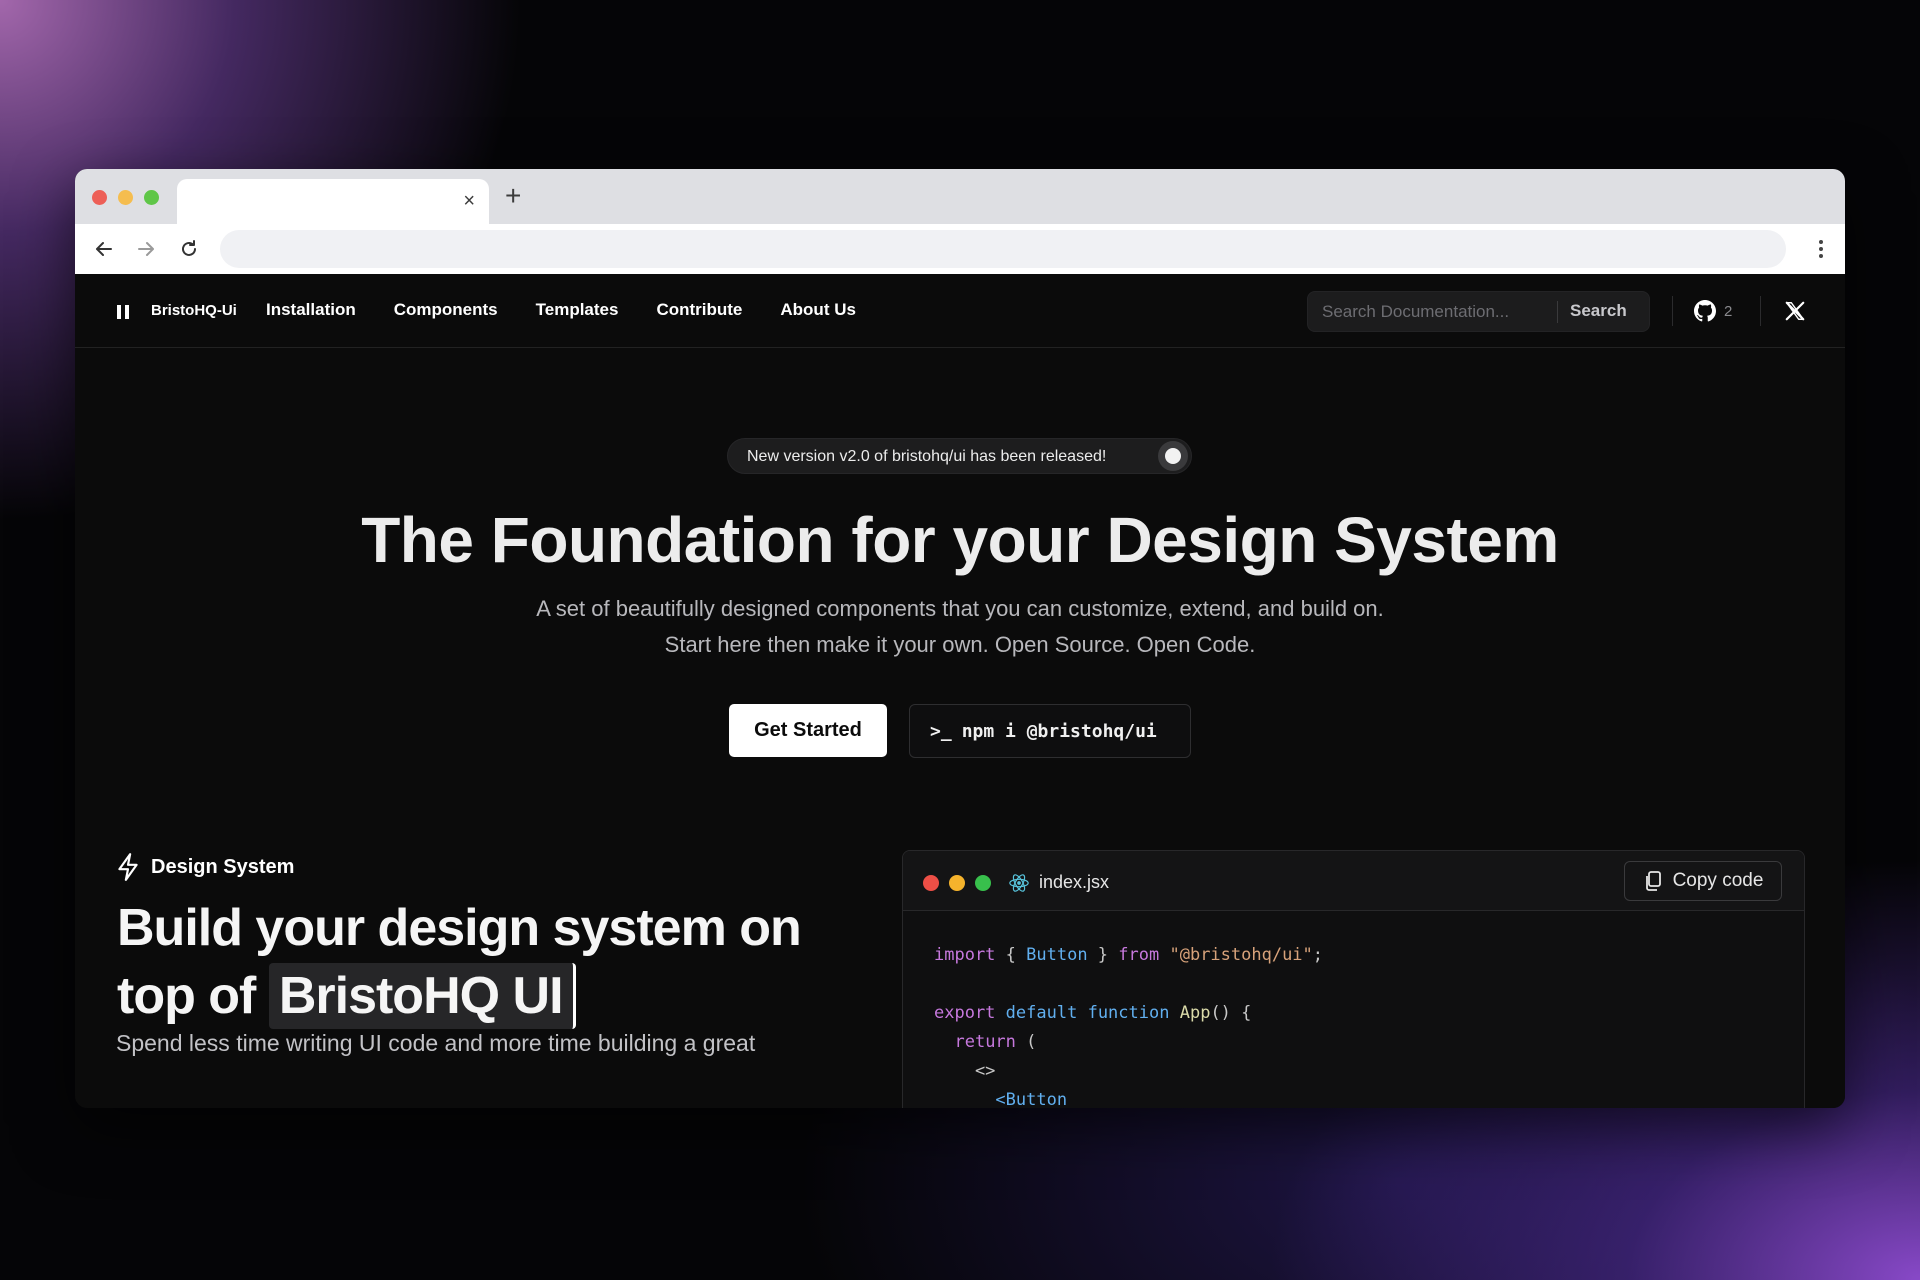 This screenshot has height=1280, width=1920. I want to click on code-panel-header: index.jsx Copy code, so click(1353, 881).